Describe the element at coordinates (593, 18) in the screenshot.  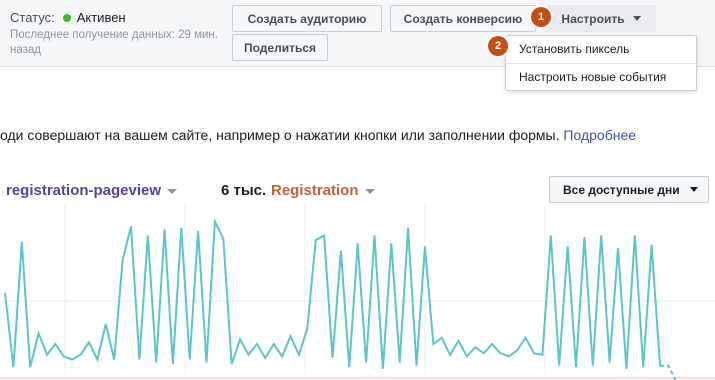
I see `setup-label: Настроить` at that location.